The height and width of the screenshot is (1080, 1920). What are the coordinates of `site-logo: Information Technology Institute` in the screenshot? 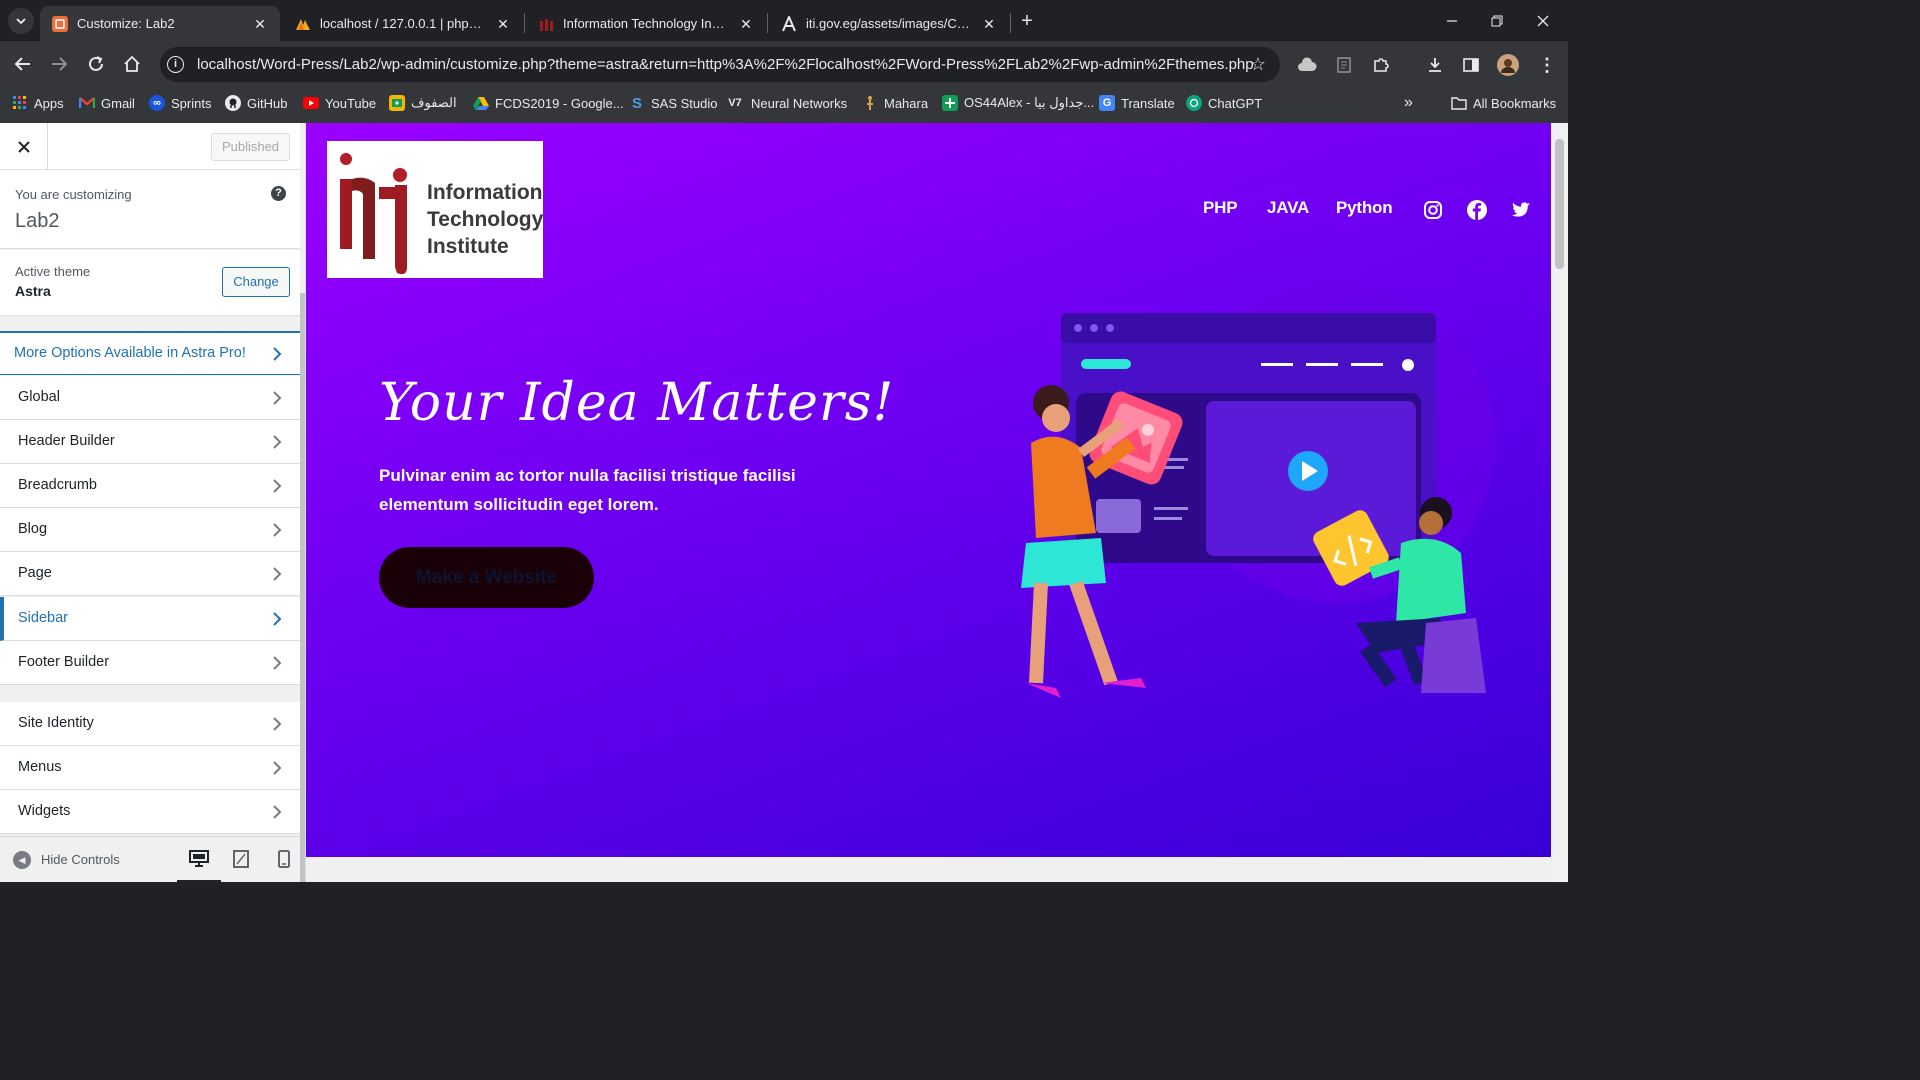 It's located at (435, 209).